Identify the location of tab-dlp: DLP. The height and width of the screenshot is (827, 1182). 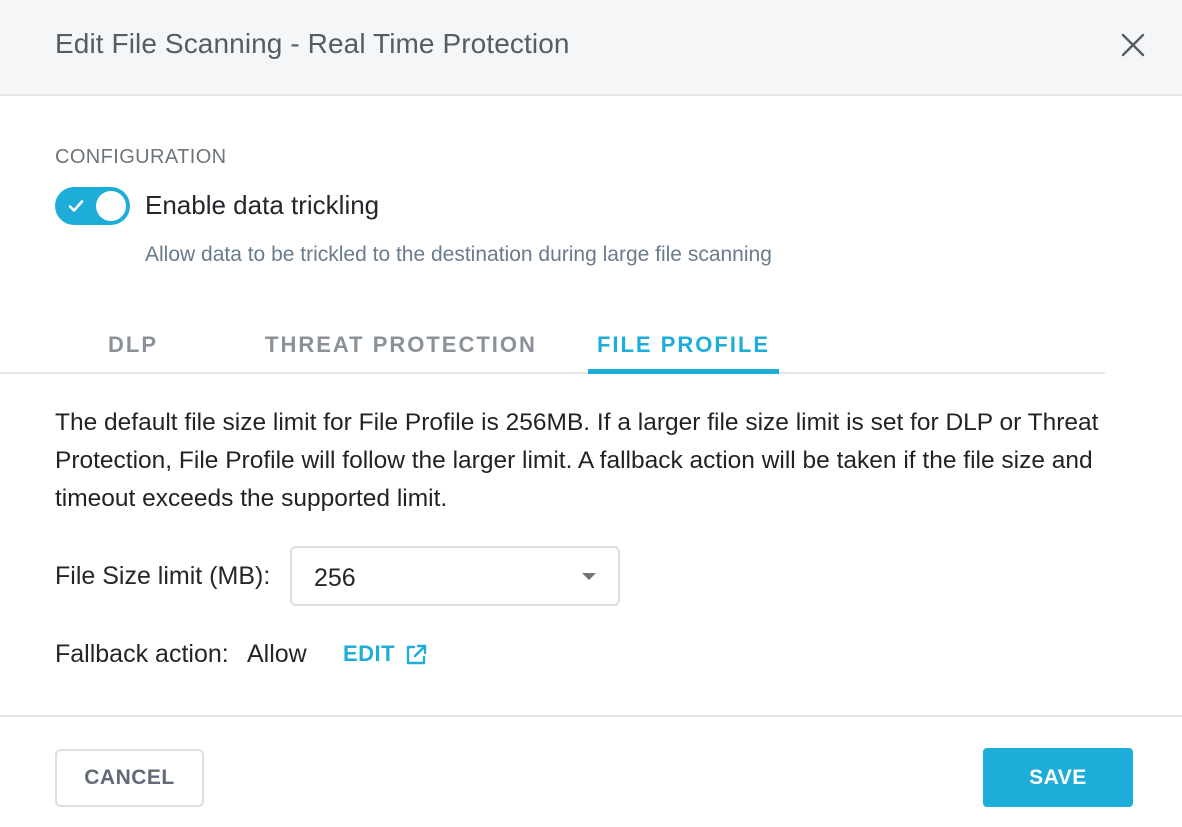
(133, 345).